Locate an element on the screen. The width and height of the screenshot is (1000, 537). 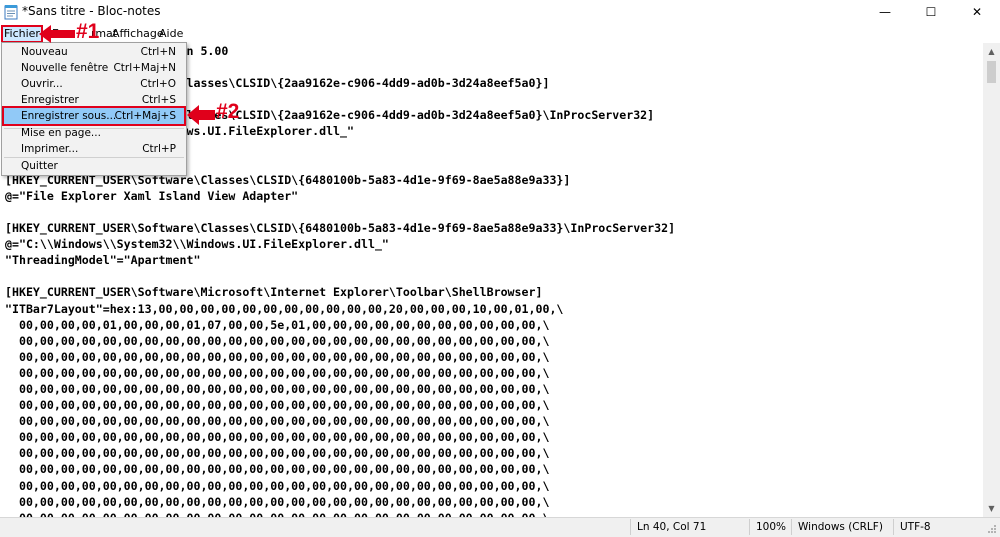
scroll-up-arrow-icon: ▲ is located at coordinates (991, 51).